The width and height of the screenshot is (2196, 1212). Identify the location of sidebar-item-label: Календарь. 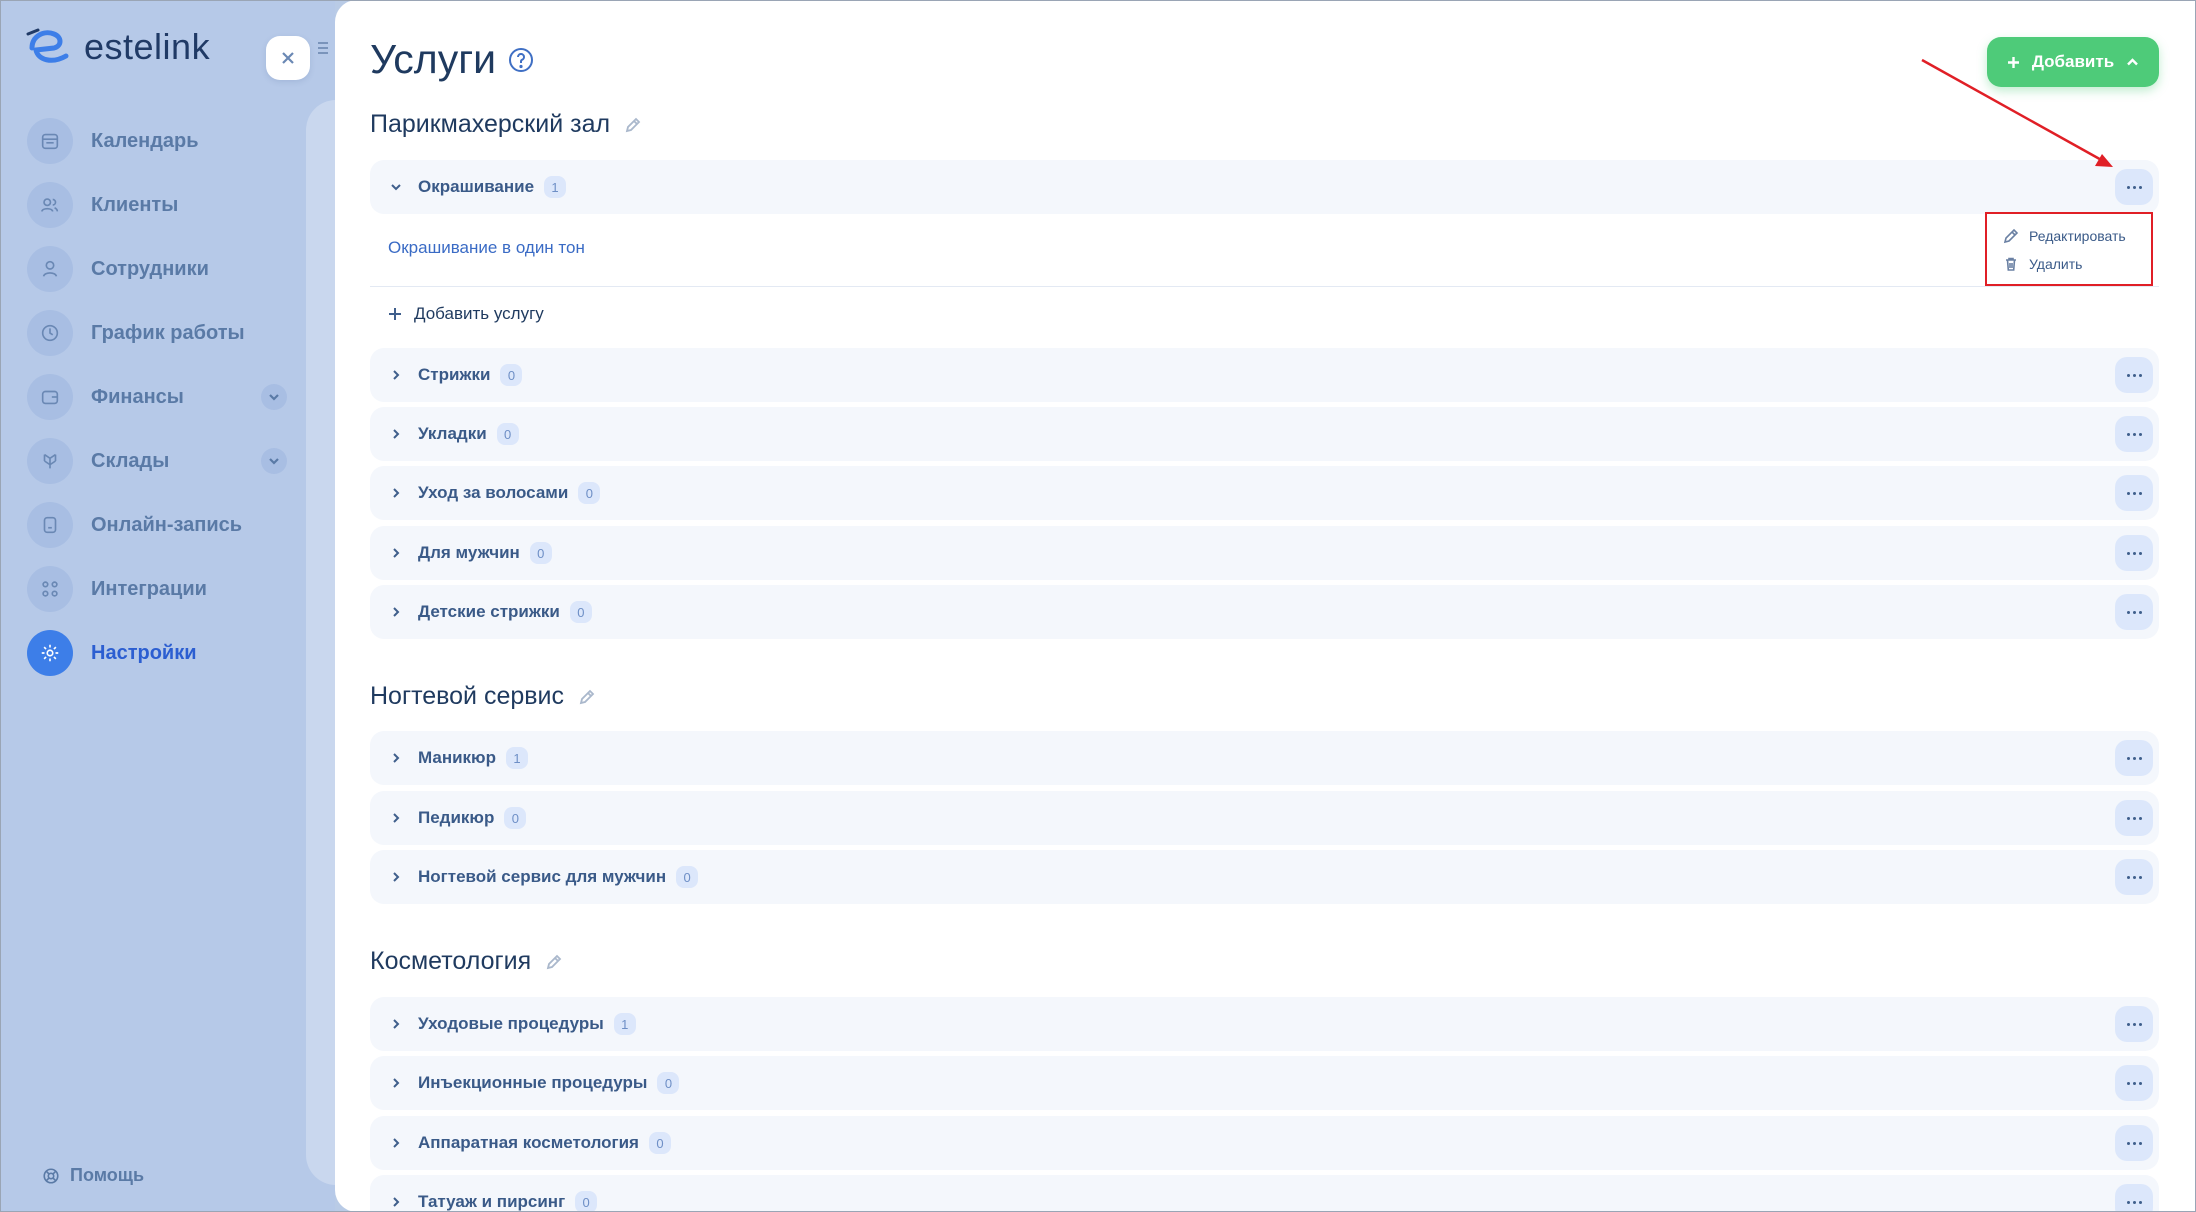
(145, 140).